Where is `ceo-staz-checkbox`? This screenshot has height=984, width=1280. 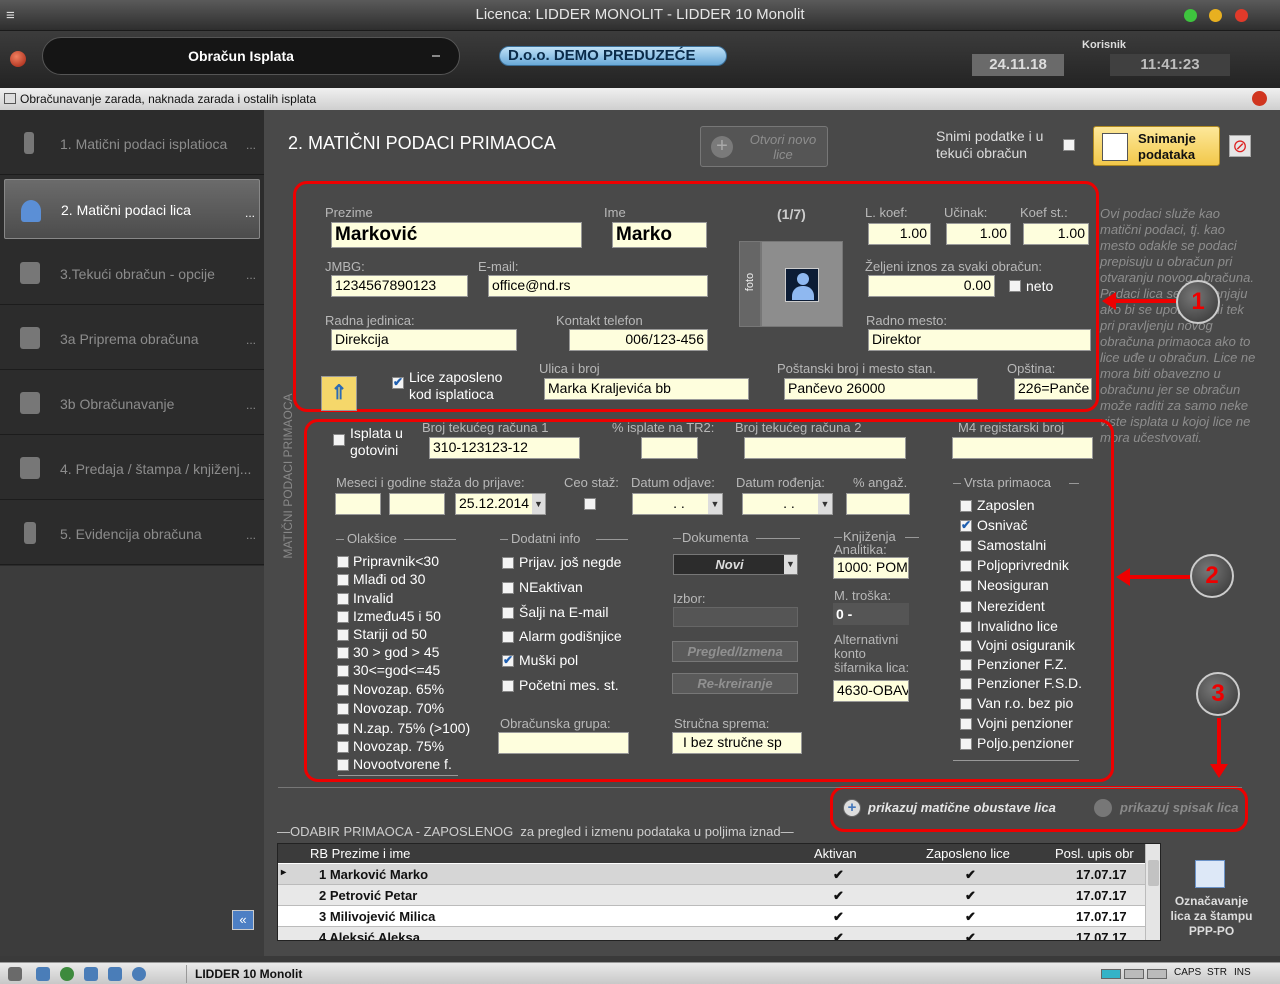
ceo-staz-checkbox is located at coordinates (590, 504).